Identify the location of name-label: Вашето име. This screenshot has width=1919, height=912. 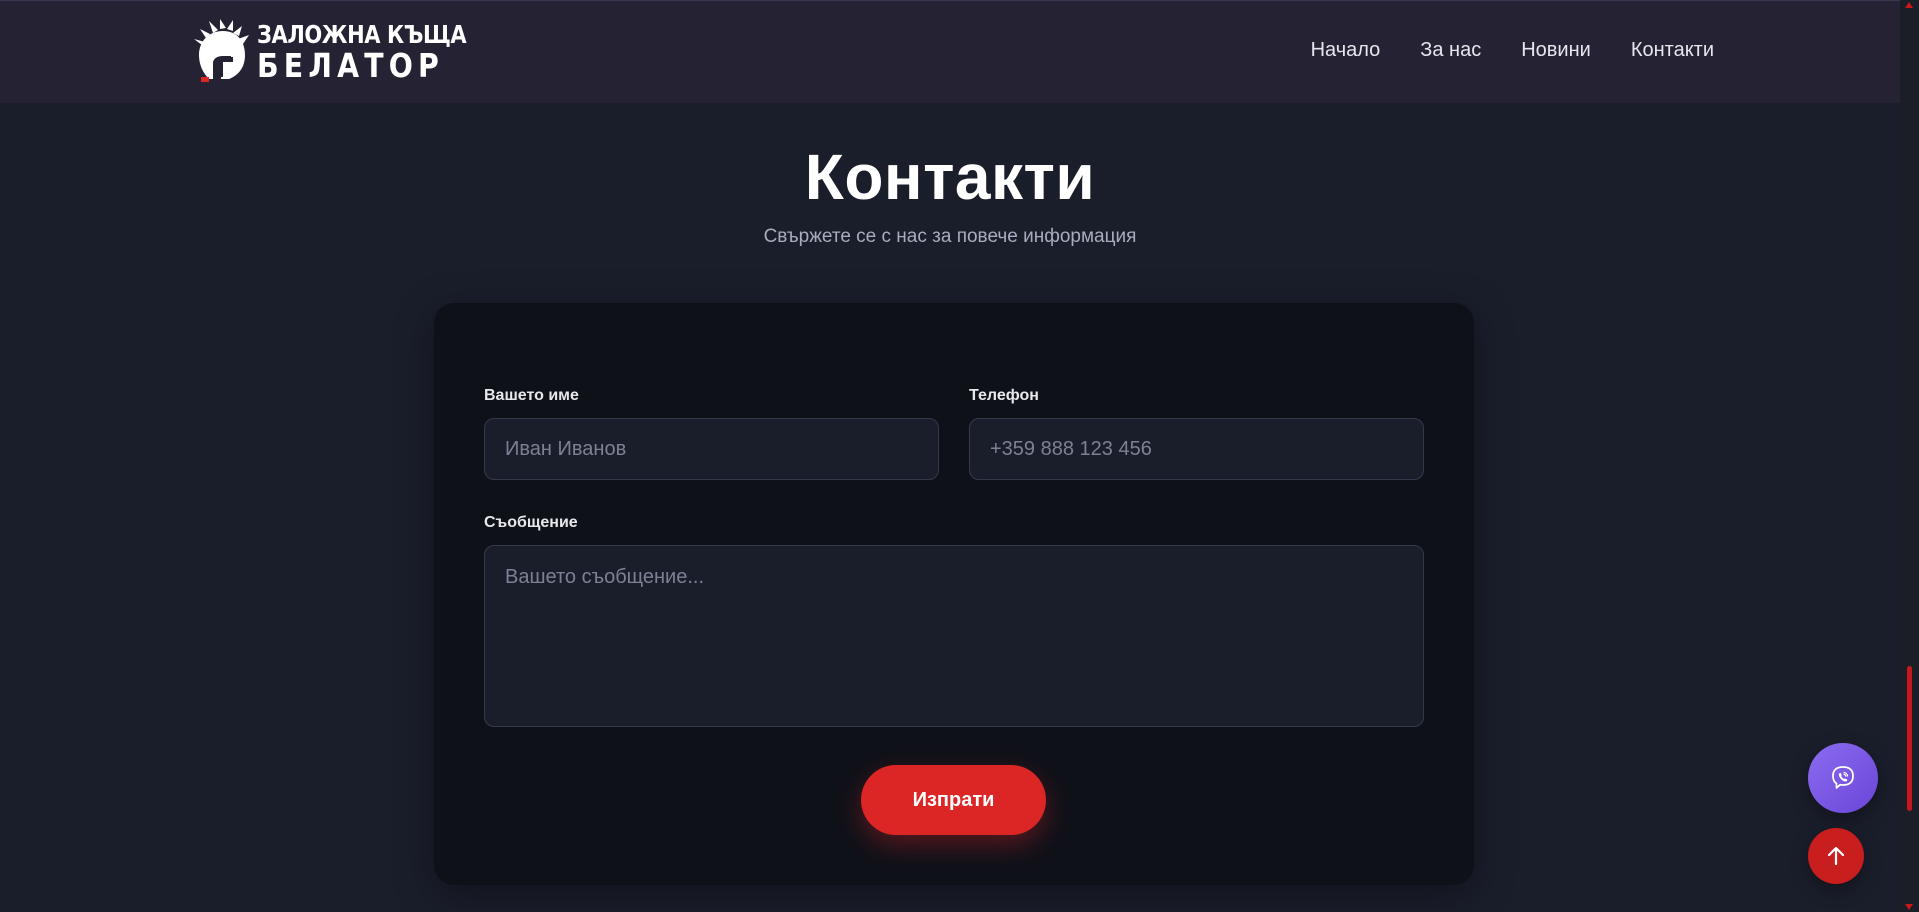
(531, 395).